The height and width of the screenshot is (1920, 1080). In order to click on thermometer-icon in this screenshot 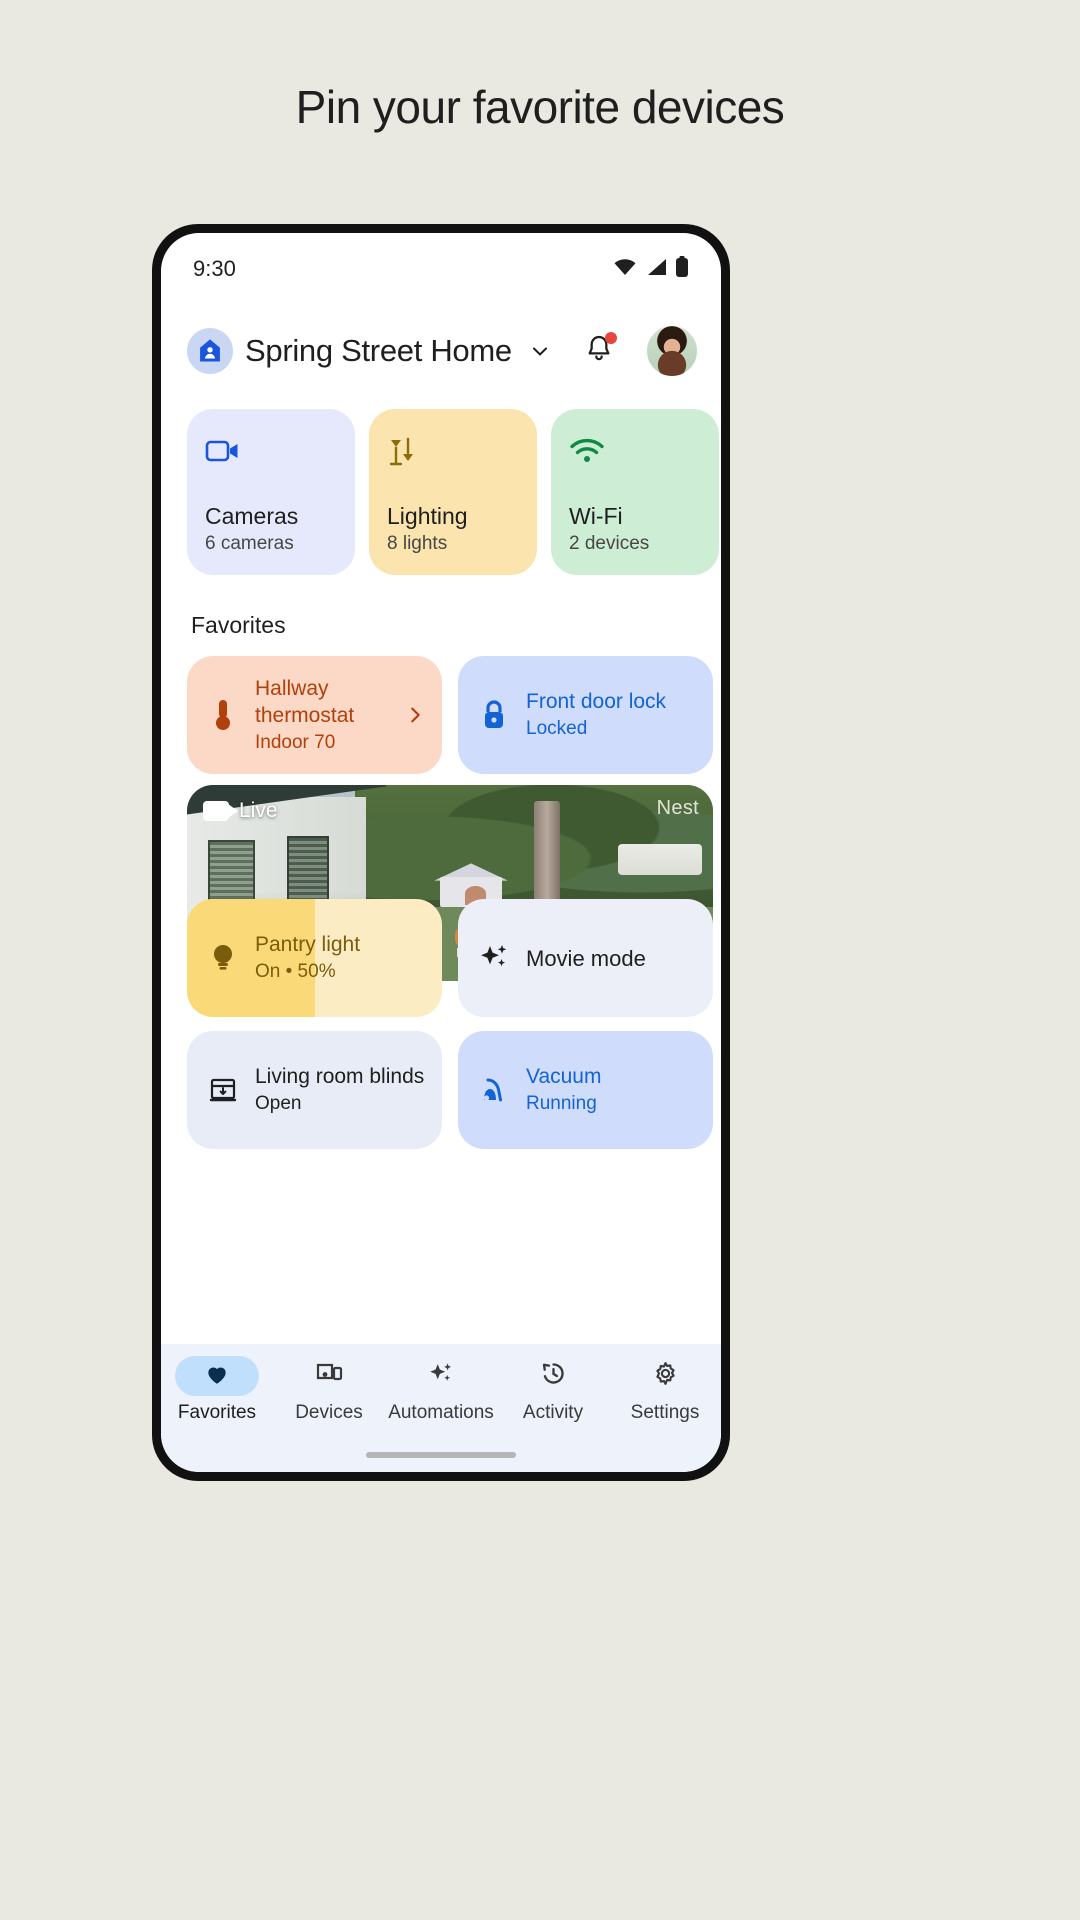, I will do `click(223, 715)`.